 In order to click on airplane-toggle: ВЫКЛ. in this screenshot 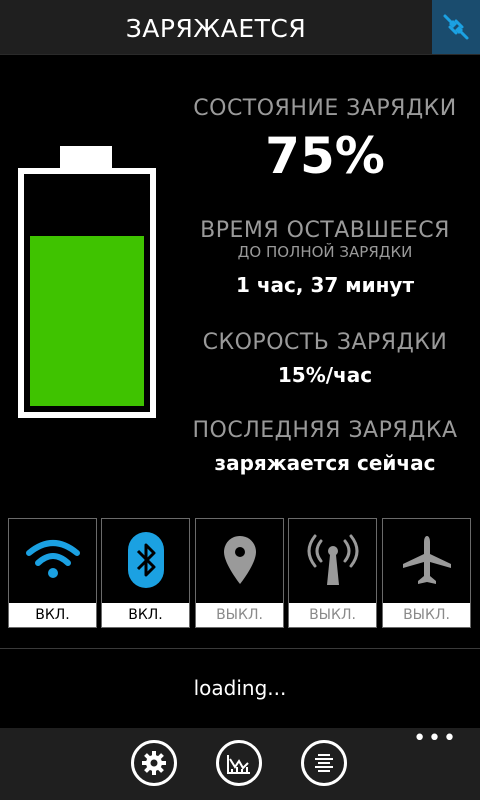, I will do `click(426, 573)`.